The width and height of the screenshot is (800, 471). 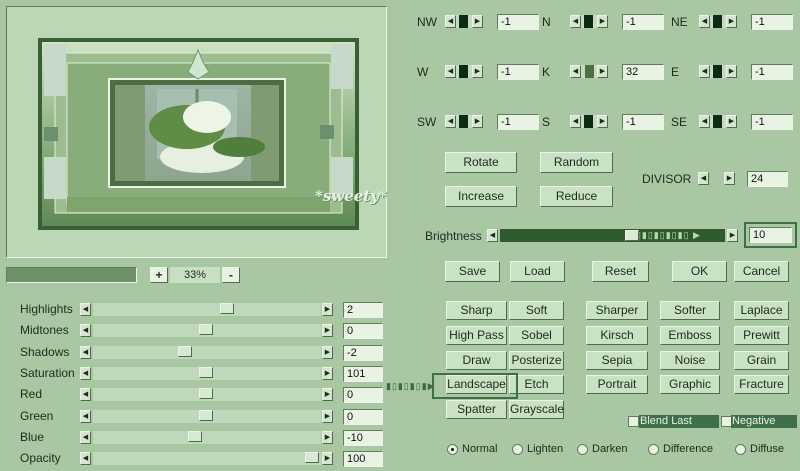 What do you see at coordinates (476, 360) in the screenshot?
I see `preset-draw-button: Draw` at bounding box center [476, 360].